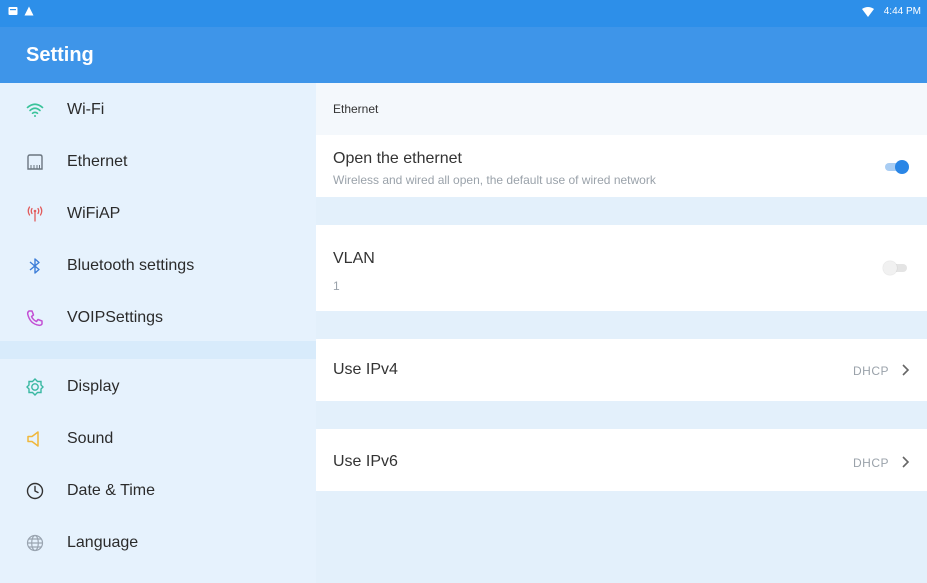  Describe the element at coordinates (870, 463) in the screenshot. I see `ipv6-mode-value: DHCP` at that location.